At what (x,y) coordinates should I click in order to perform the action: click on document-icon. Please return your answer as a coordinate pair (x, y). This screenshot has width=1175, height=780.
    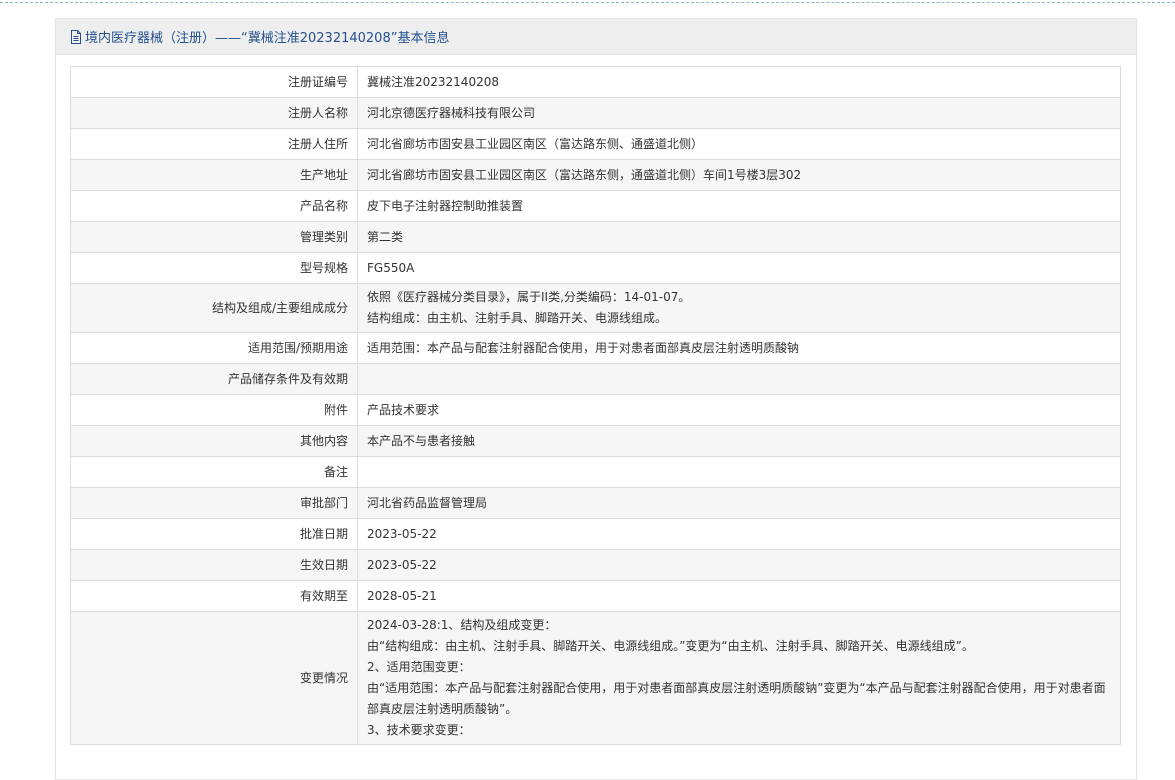
    Looking at the image, I should click on (76, 36).